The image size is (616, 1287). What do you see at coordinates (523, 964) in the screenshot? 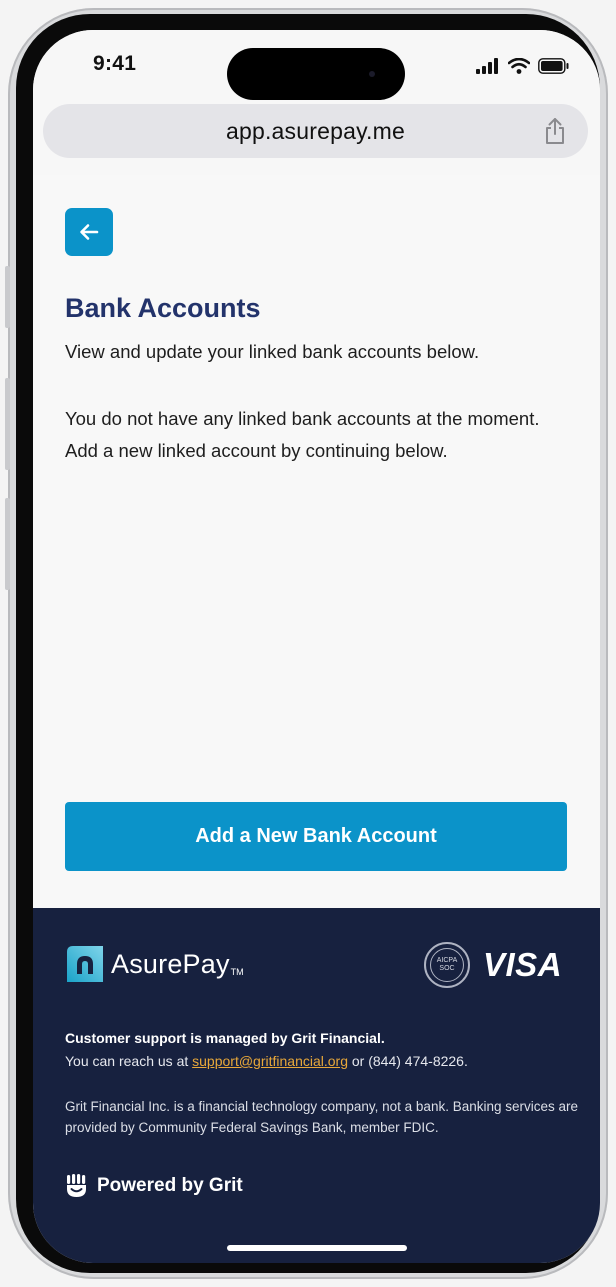
I see `visa-logo: VISA` at bounding box center [523, 964].